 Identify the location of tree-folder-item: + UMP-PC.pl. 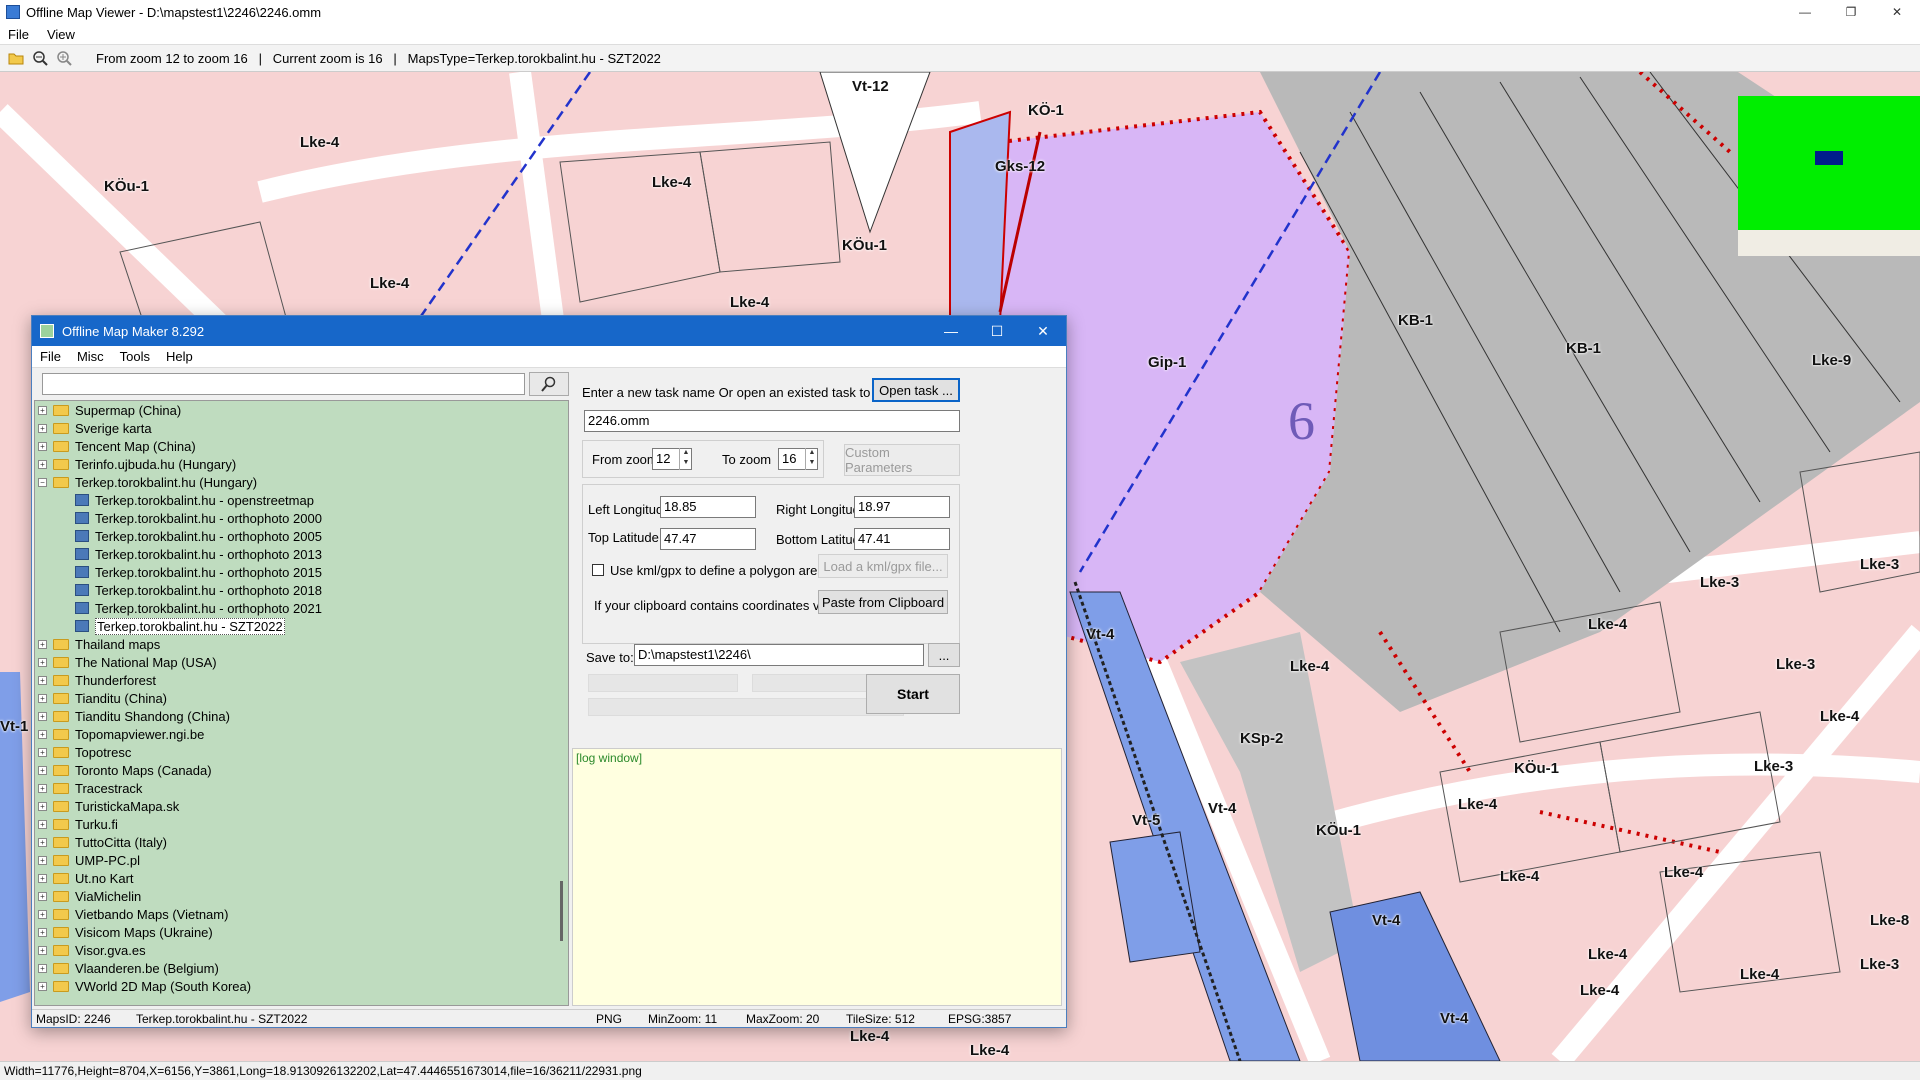
(301, 860).